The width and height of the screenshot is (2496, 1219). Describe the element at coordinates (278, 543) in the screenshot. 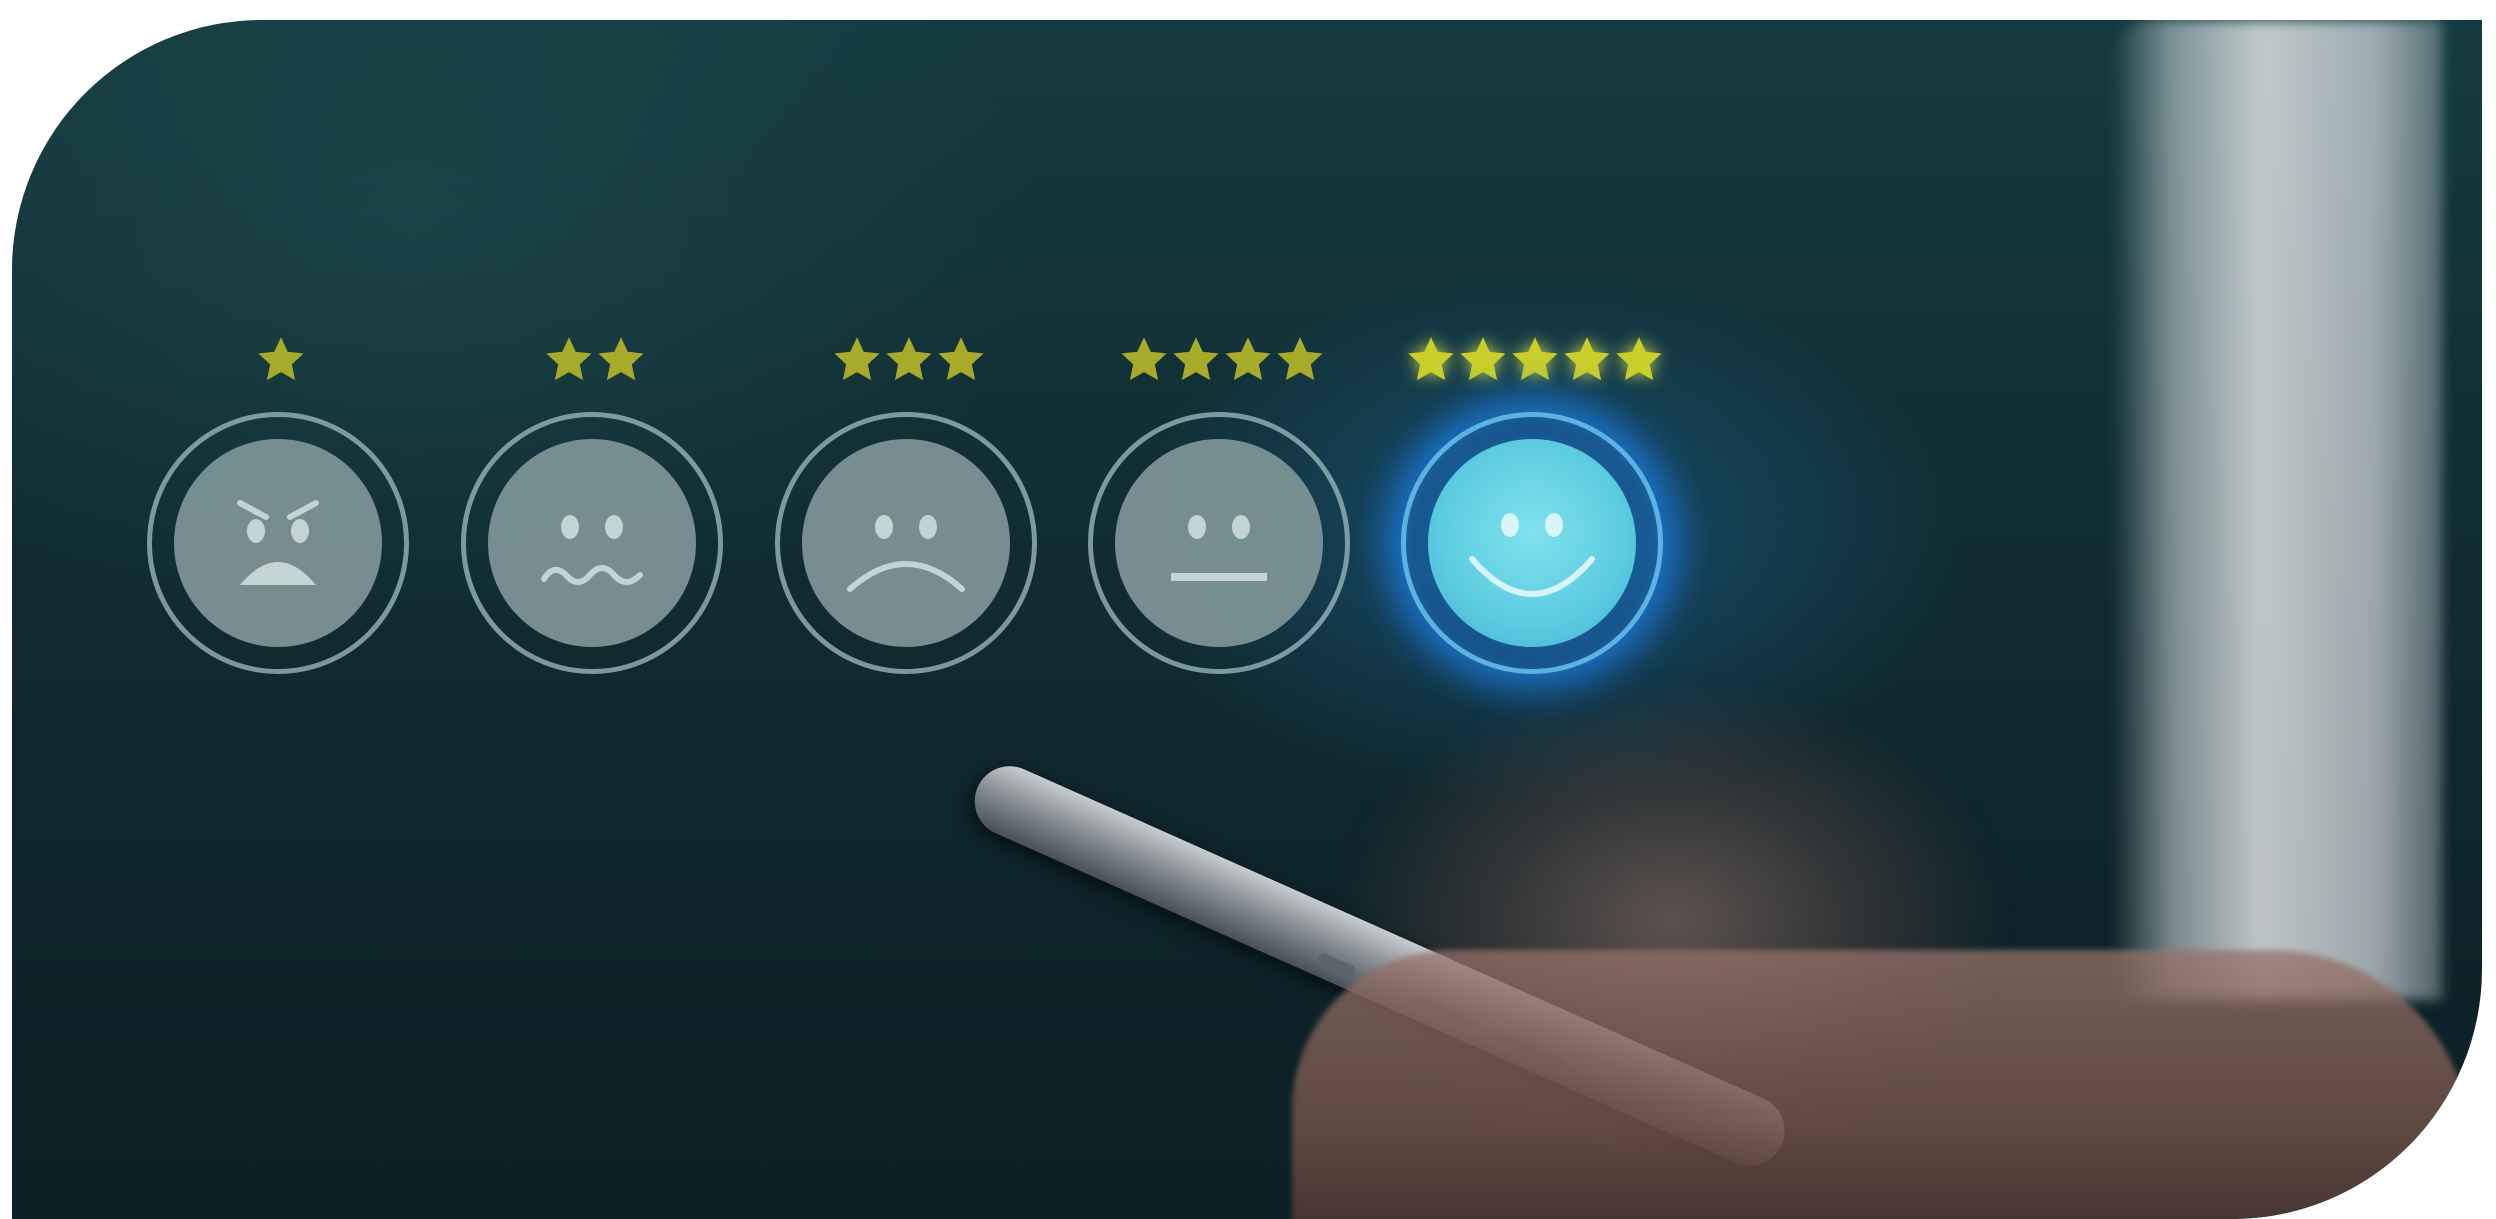

I see `angry-face-icon` at that location.